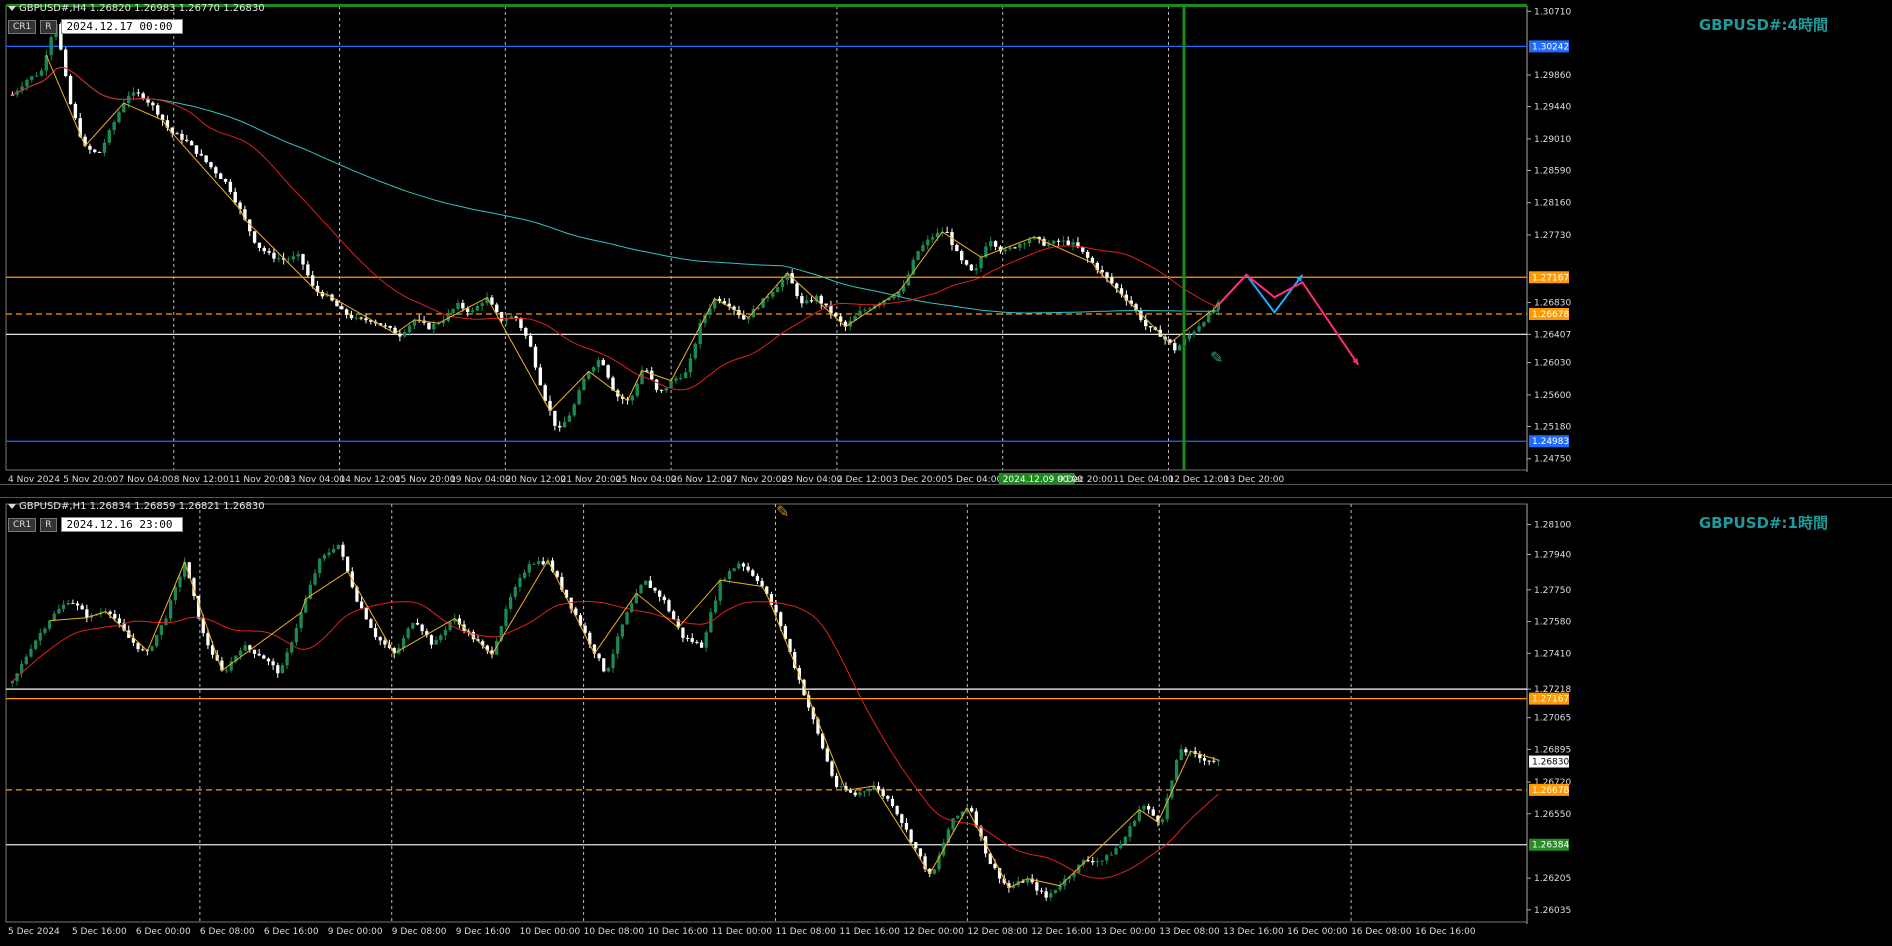 This screenshot has height=946, width=1892. I want to click on time-axis-label: 9 Dec 00:00, so click(355, 932).